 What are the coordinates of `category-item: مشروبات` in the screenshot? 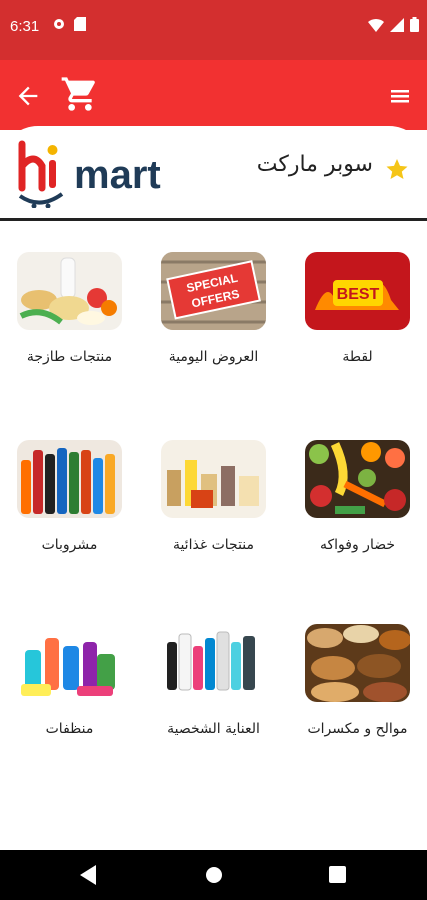 It's located at (72, 495).